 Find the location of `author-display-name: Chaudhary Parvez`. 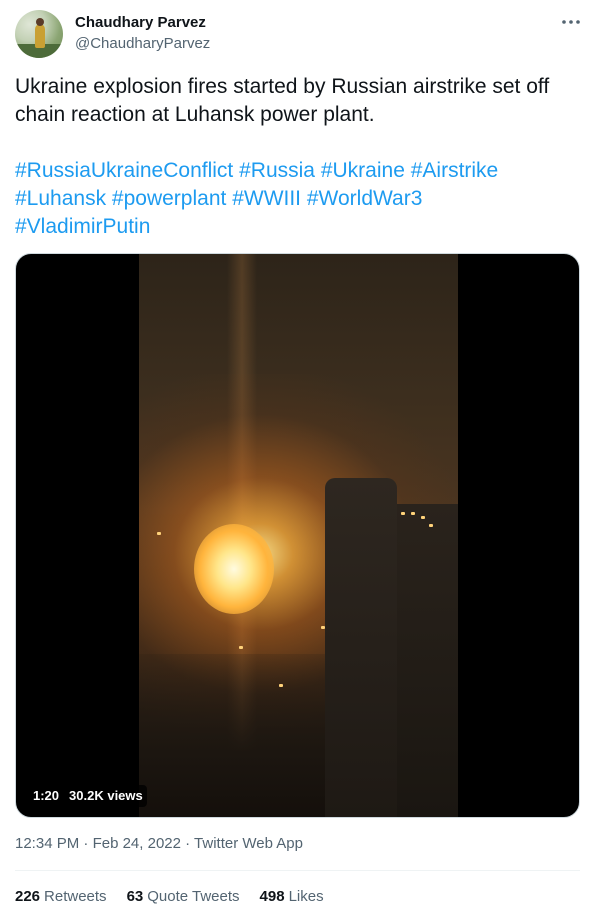

author-display-name: Chaudhary Parvez is located at coordinates (140, 22).